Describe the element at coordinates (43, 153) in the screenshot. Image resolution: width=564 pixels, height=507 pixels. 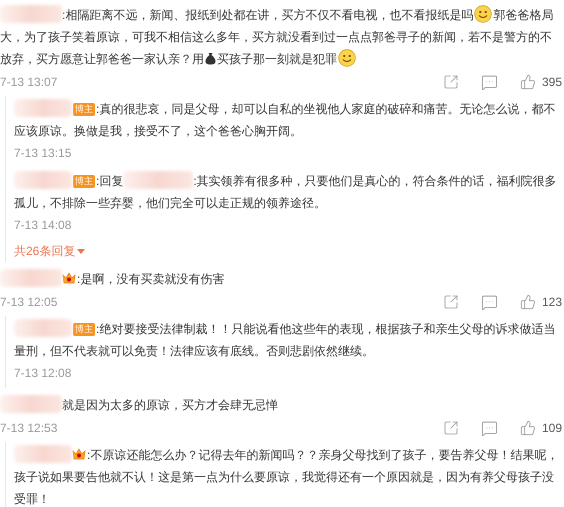
I see `timestamp: 7-13 13:15` at that location.